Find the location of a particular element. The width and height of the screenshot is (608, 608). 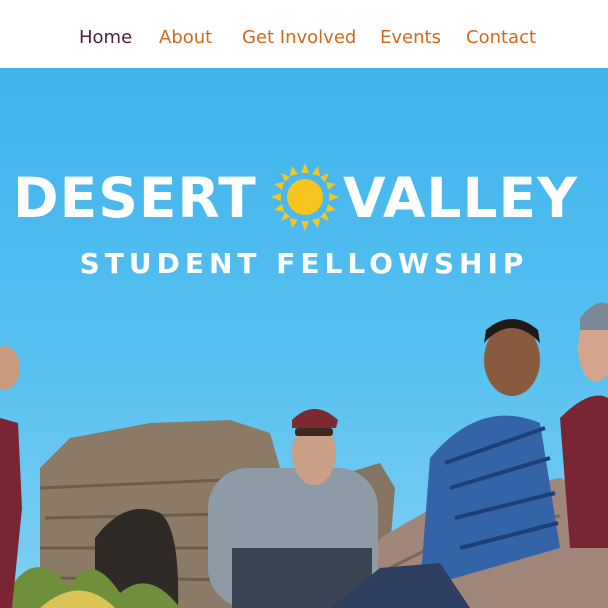

tagline: STUDENT FELLOWSHIP is located at coordinates (304, 263).